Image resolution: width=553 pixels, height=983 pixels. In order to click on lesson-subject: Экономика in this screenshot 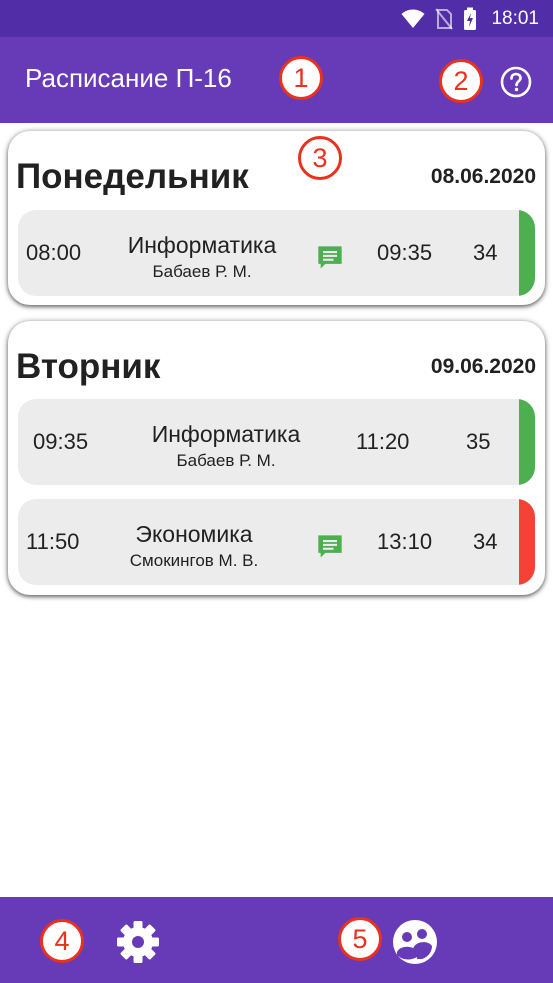, I will do `click(194, 534)`.